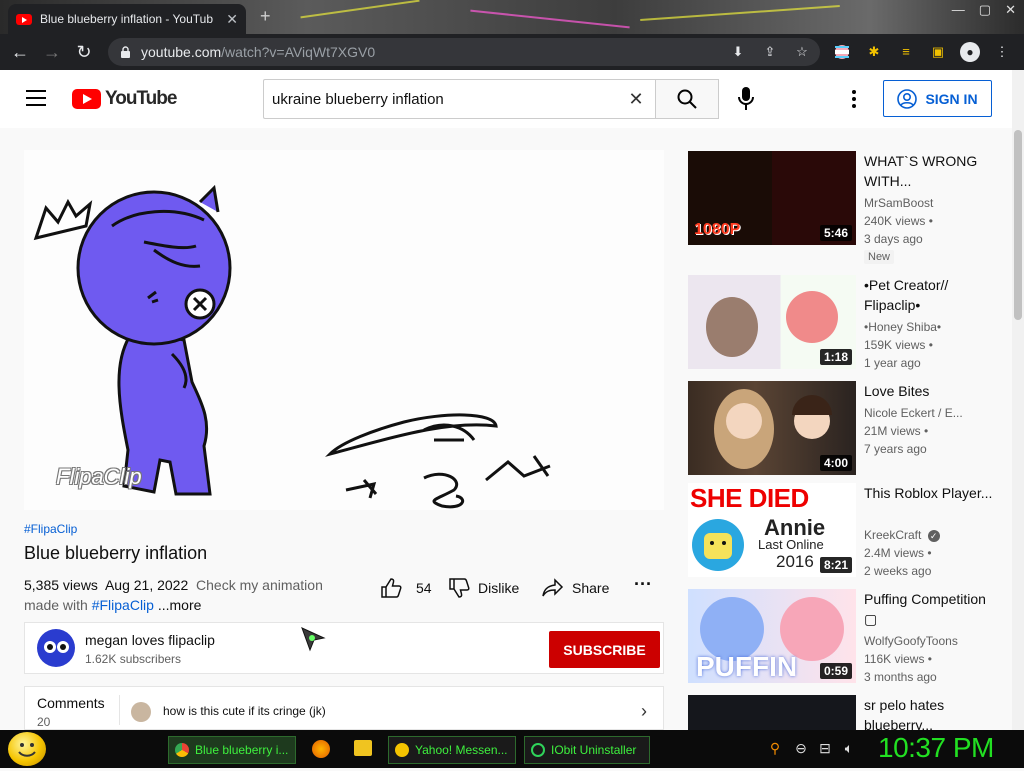 This screenshot has width=1024, height=771. What do you see at coordinates (1018, 400) in the screenshot?
I see `page-scrollbar` at bounding box center [1018, 400].